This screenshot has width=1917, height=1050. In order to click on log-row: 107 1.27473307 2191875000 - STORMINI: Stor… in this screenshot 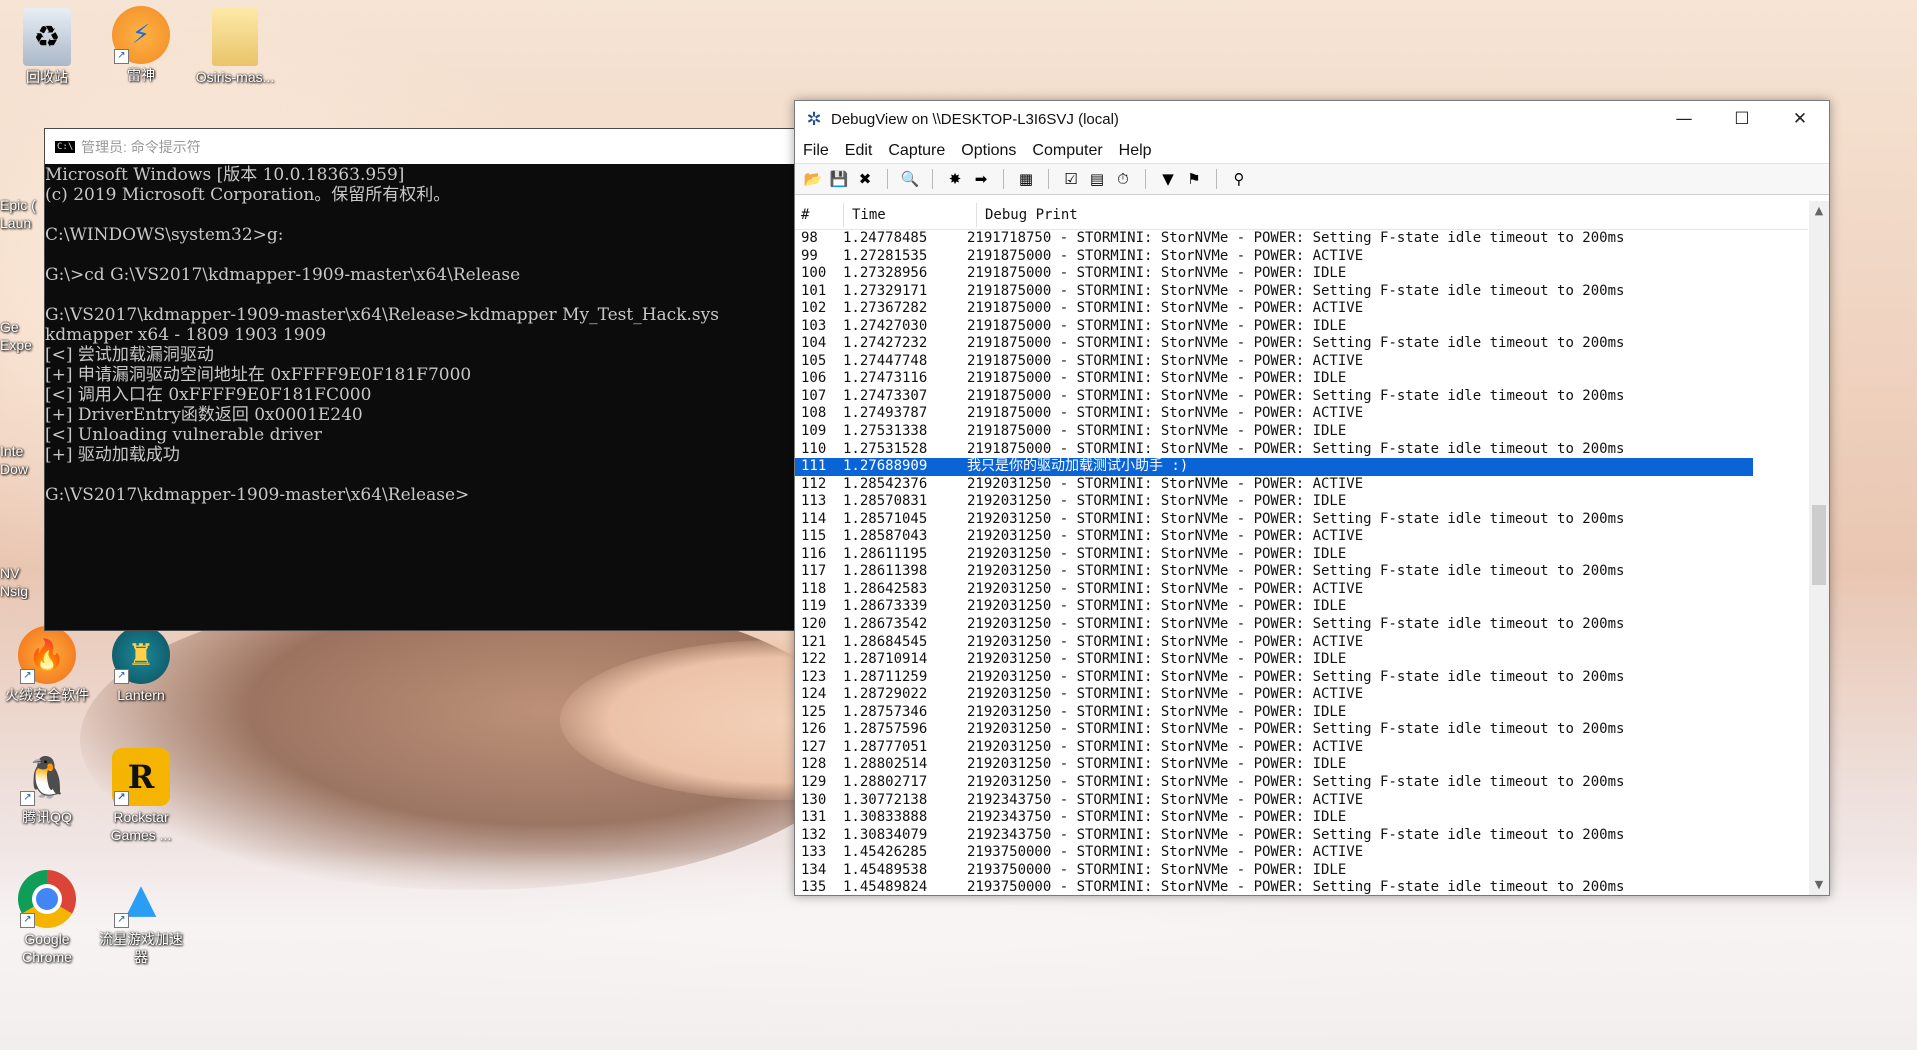, I will do `click(1301, 397)`.